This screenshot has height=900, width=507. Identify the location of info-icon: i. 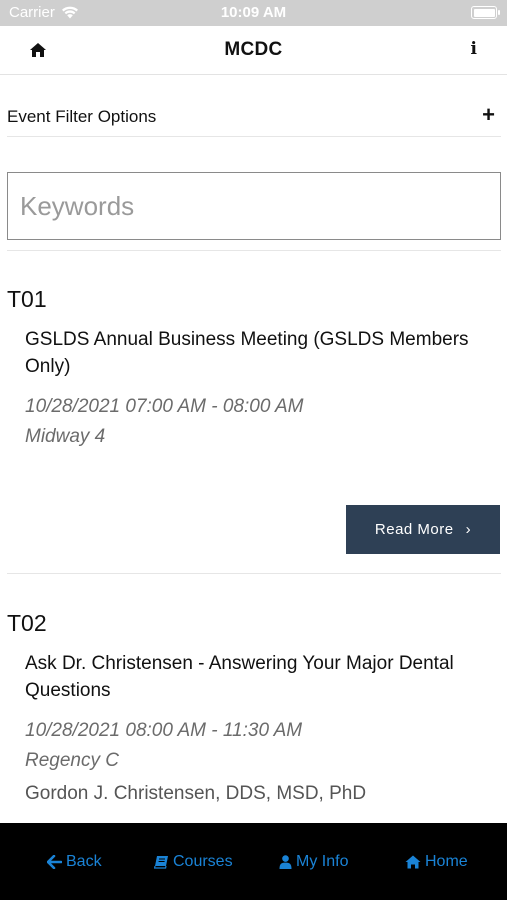
(474, 49).